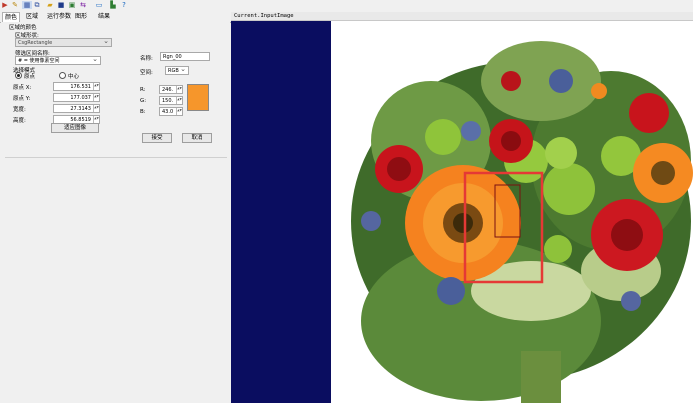  I want to click on chart-icon: ▙, so click(113, 5).